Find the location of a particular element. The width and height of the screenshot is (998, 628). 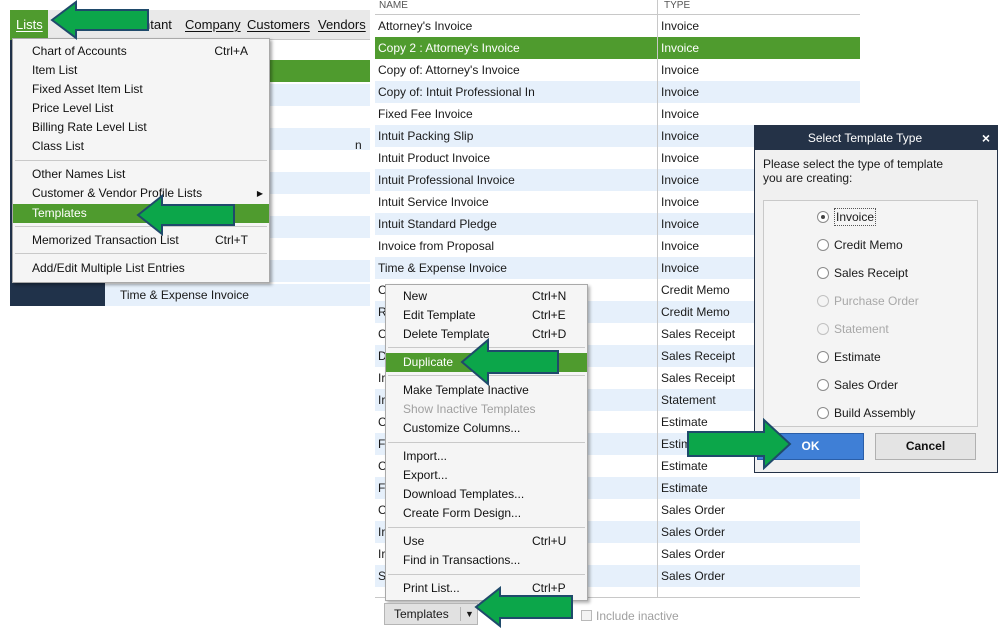

menu-item-chart-of-accounts: Chart of Accounts Ctrl+A is located at coordinates (141, 51).